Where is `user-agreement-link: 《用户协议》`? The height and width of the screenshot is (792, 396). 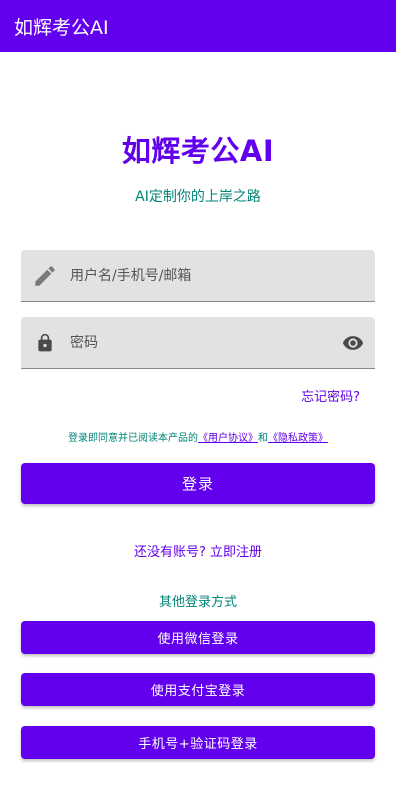
user-agreement-link: 《用户协议》 is located at coordinates (228, 438).